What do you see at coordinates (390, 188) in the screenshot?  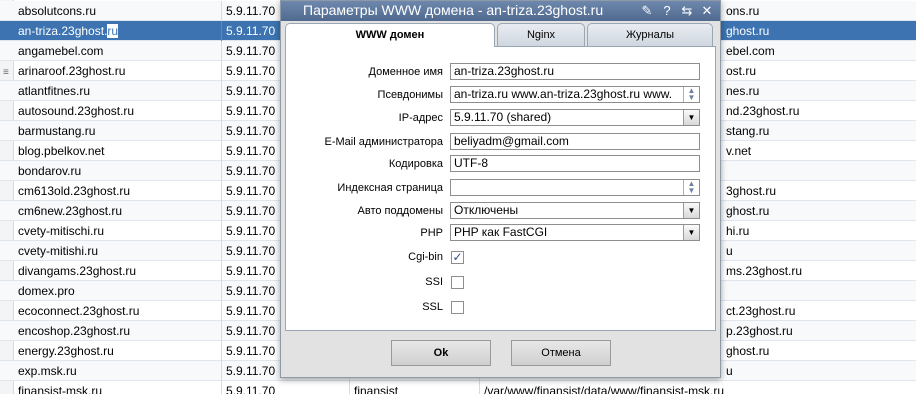 I see `index-page-label: Индексная страница` at bounding box center [390, 188].